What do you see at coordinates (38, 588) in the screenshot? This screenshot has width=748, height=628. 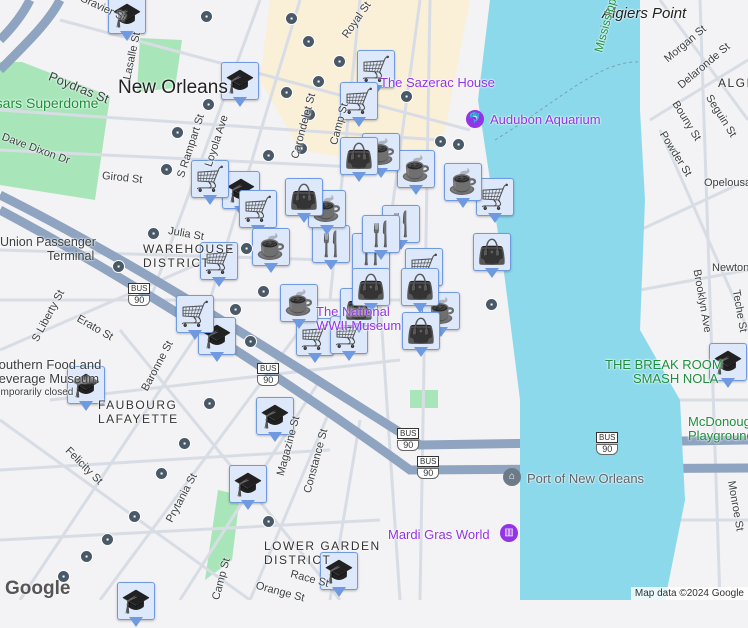 I see `google-logo: Google` at bounding box center [38, 588].